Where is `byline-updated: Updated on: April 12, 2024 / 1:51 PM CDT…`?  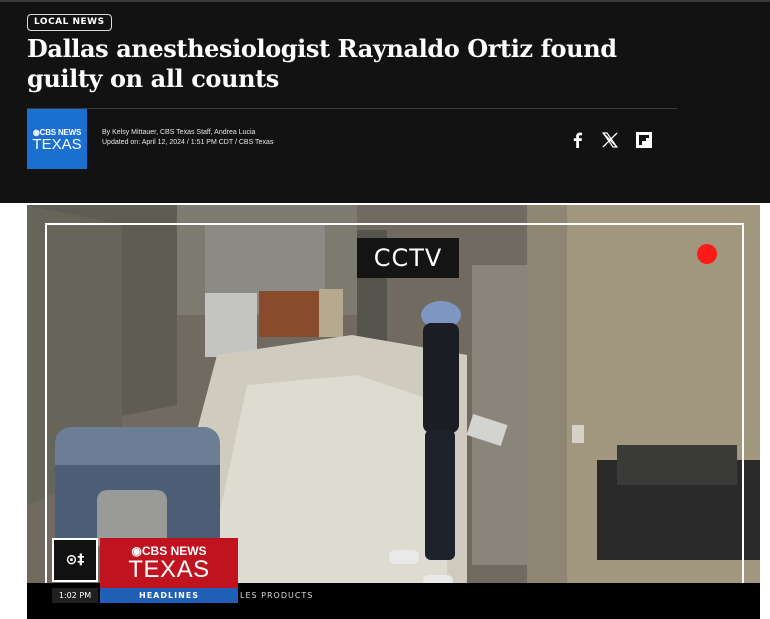 byline-updated: Updated on: April 12, 2024 / 1:51 PM CDT… is located at coordinates (188, 142).